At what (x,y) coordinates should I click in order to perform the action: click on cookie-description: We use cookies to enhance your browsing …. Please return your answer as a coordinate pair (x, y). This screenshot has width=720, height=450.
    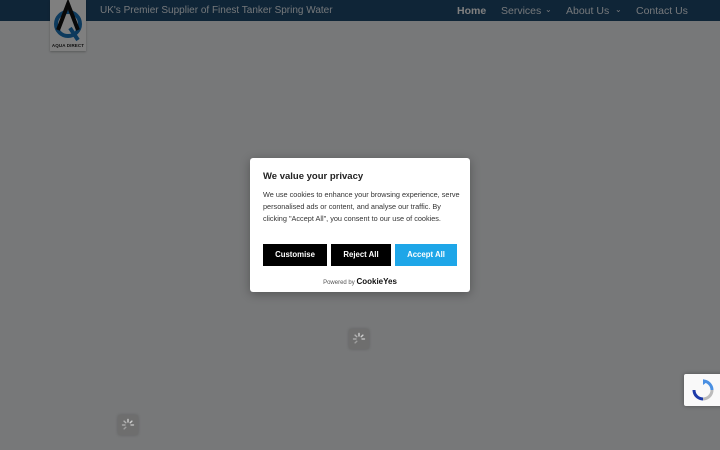
    Looking at the image, I should click on (361, 206).